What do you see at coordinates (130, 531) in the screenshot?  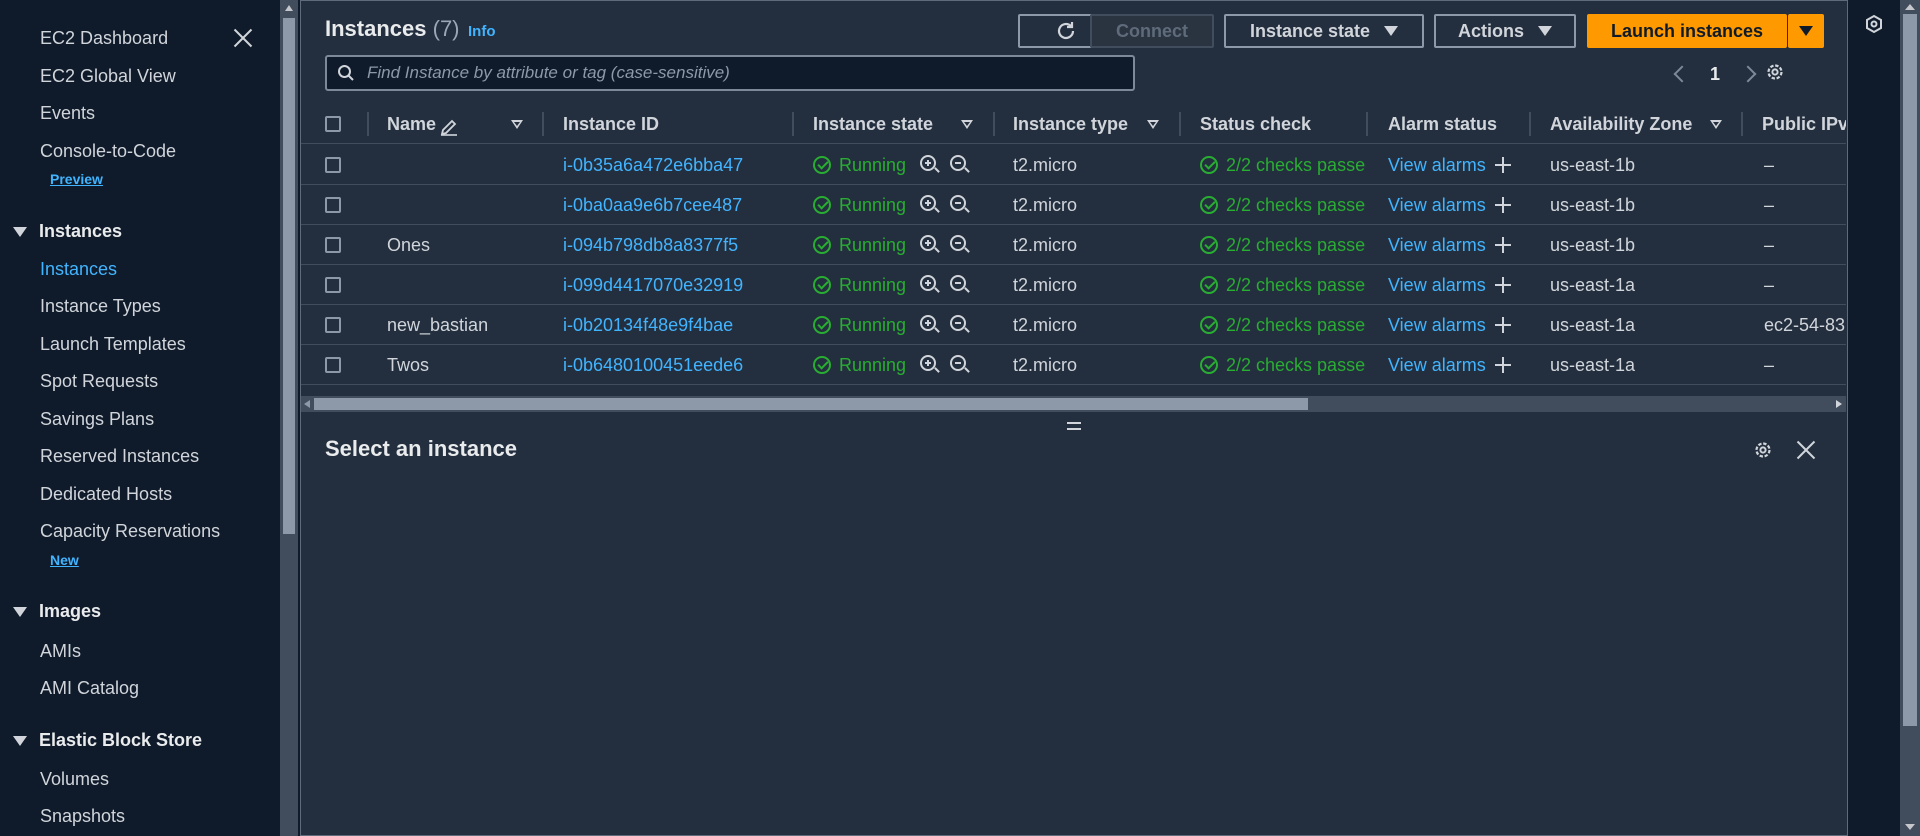 I see `sidebar-item-capacity-reservations: Capacity Reservations` at bounding box center [130, 531].